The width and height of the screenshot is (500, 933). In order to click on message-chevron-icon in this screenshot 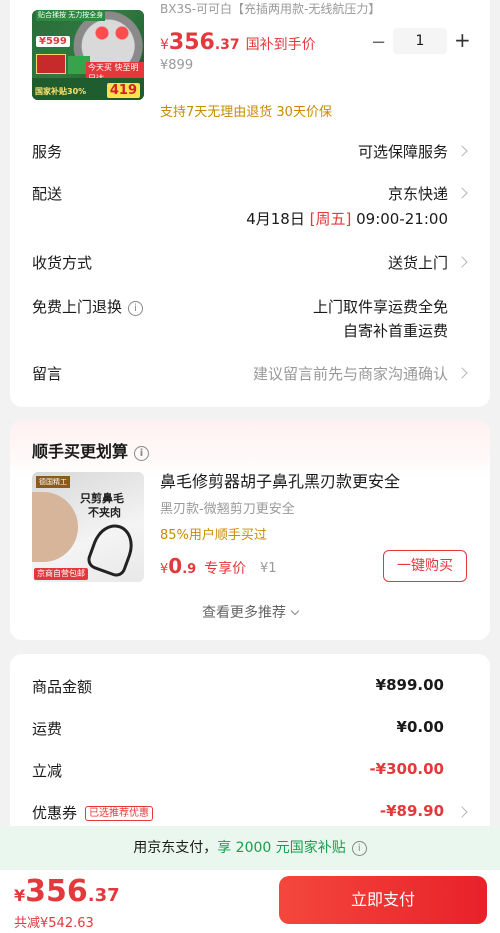, I will do `click(462, 373)`.